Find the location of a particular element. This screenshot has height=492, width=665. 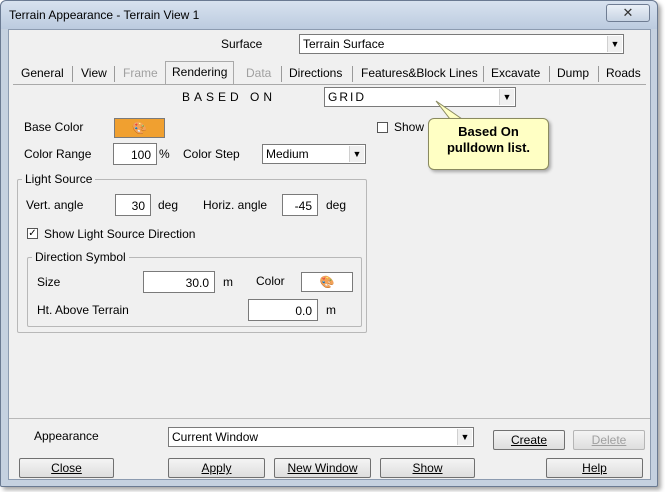

new-window-button-label: New Window is located at coordinates (322, 468).